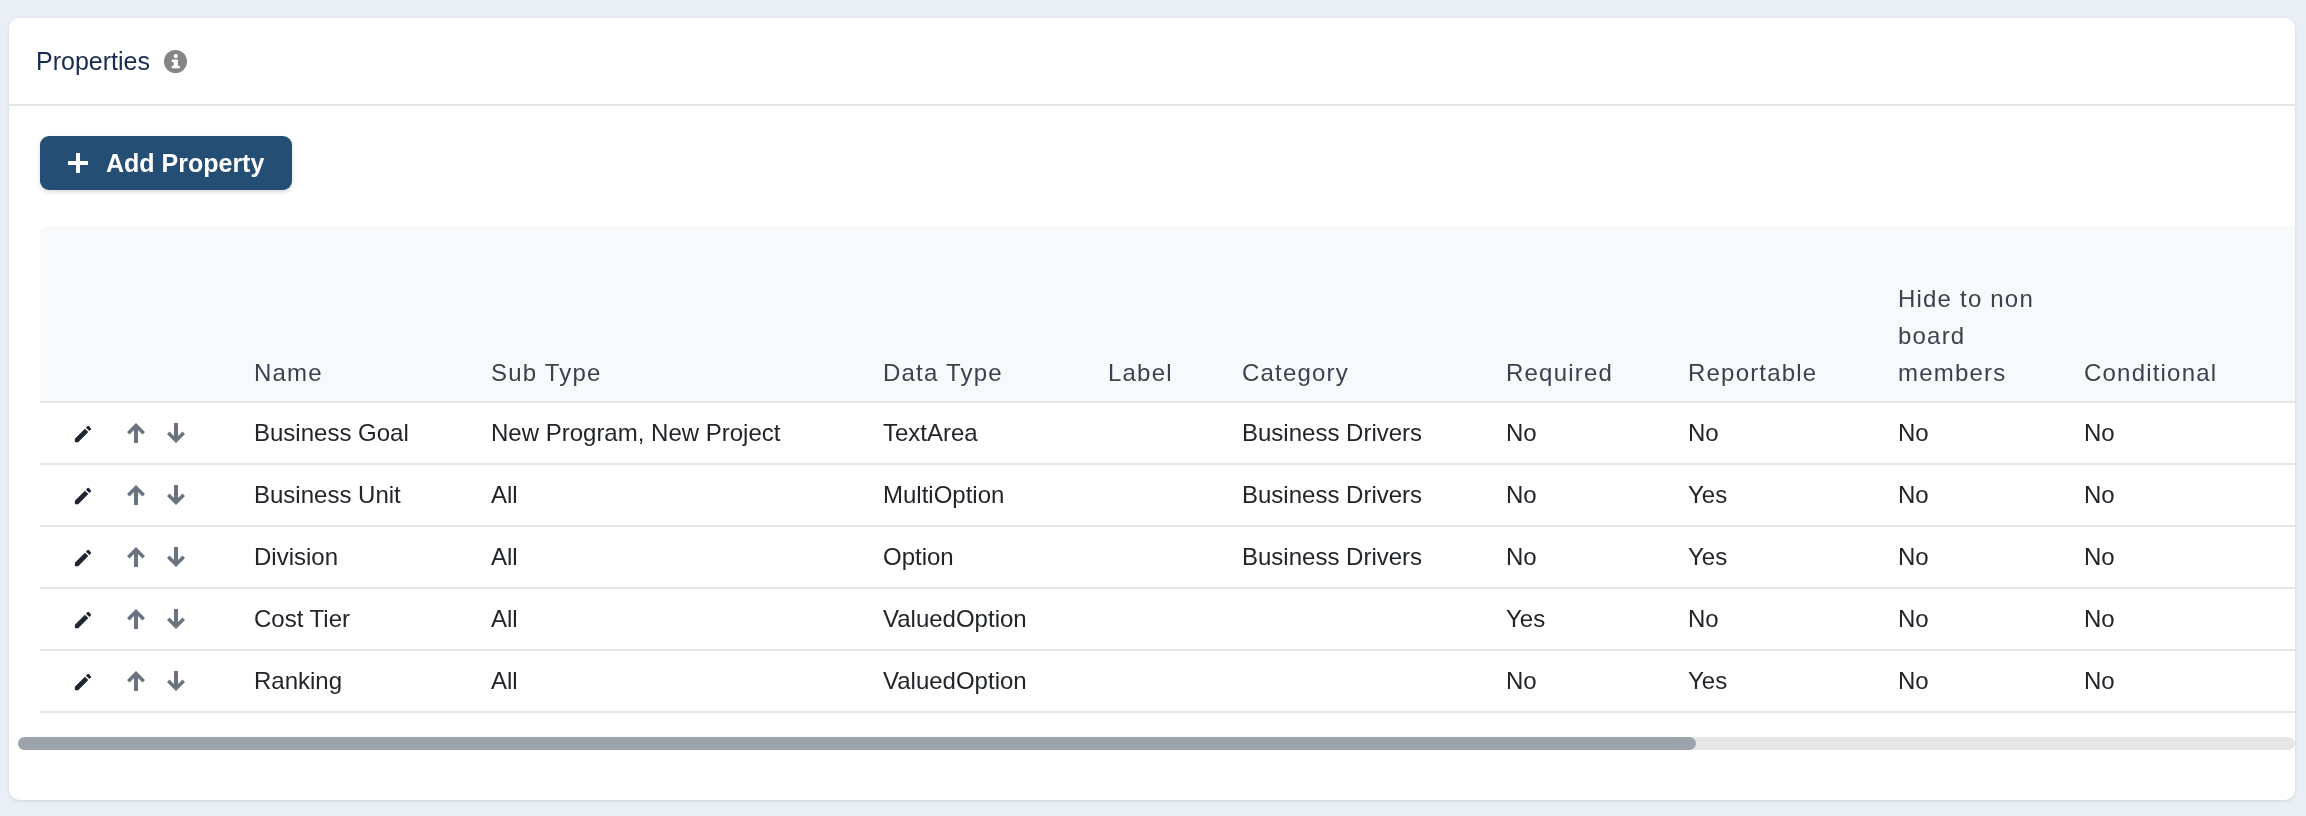 The width and height of the screenshot is (2306, 816). What do you see at coordinates (931, 433) in the screenshot?
I see `table-cell-text: TextArea` at bounding box center [931, 433].